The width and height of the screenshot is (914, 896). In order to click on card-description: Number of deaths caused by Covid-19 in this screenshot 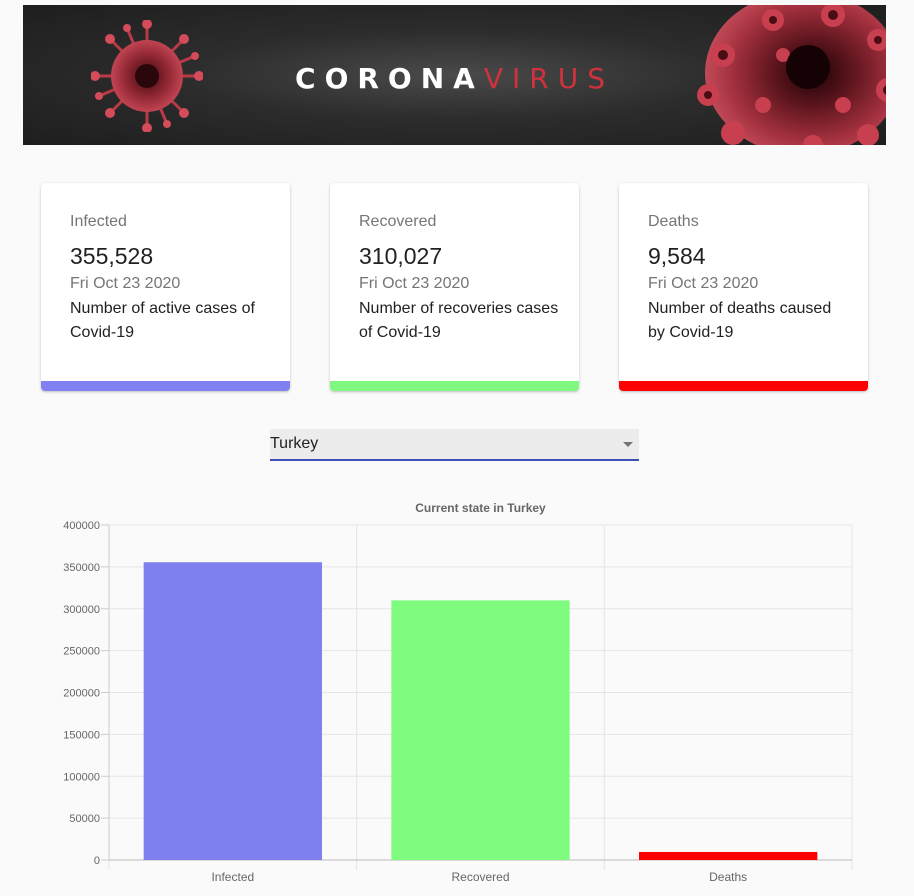, I will do `click(740, 320)`.